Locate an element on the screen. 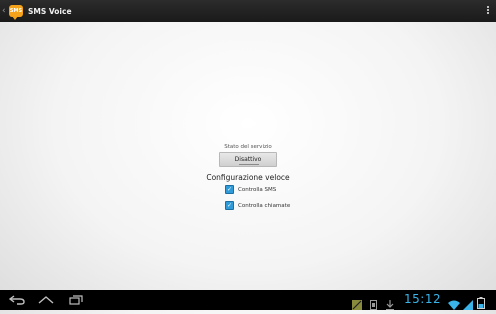 This screenshot has width=496, height=314. quick-config-title: Configurazione veloce is located at coordinates (248, 177).